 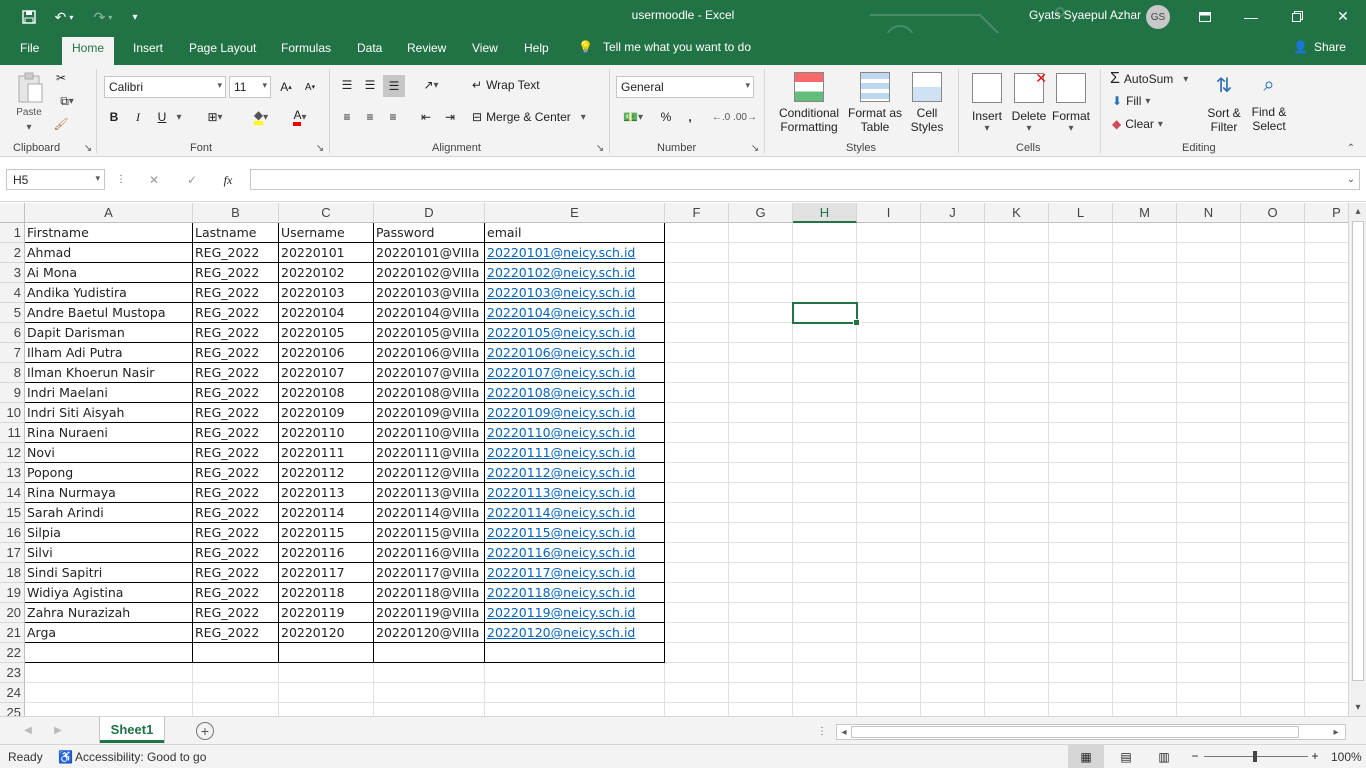 I want to click on row-header: 23, so click(x=12, y=673).